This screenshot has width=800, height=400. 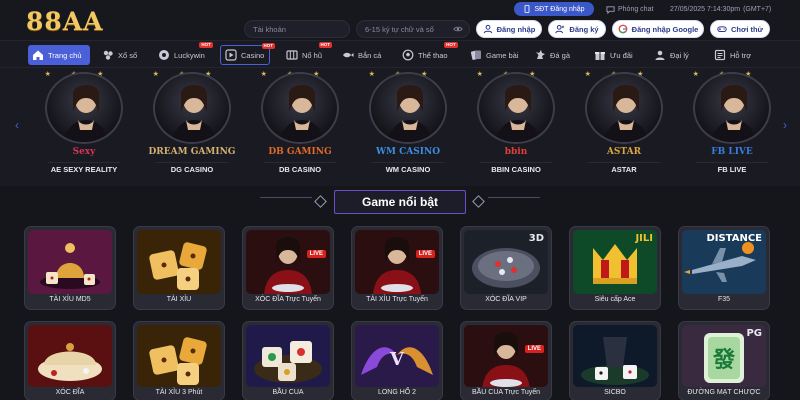 I want to click on username-input, so click(x=297, y=29).